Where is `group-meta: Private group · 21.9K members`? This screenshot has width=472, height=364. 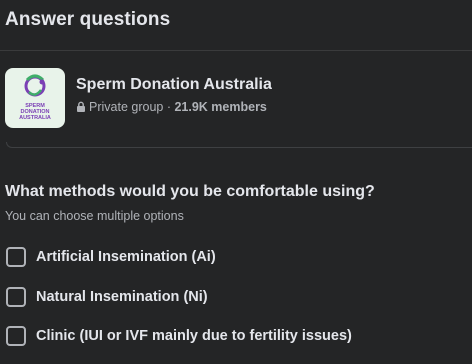 group-meta: Private group · 21.9K members is located at coordinates (171, 107).